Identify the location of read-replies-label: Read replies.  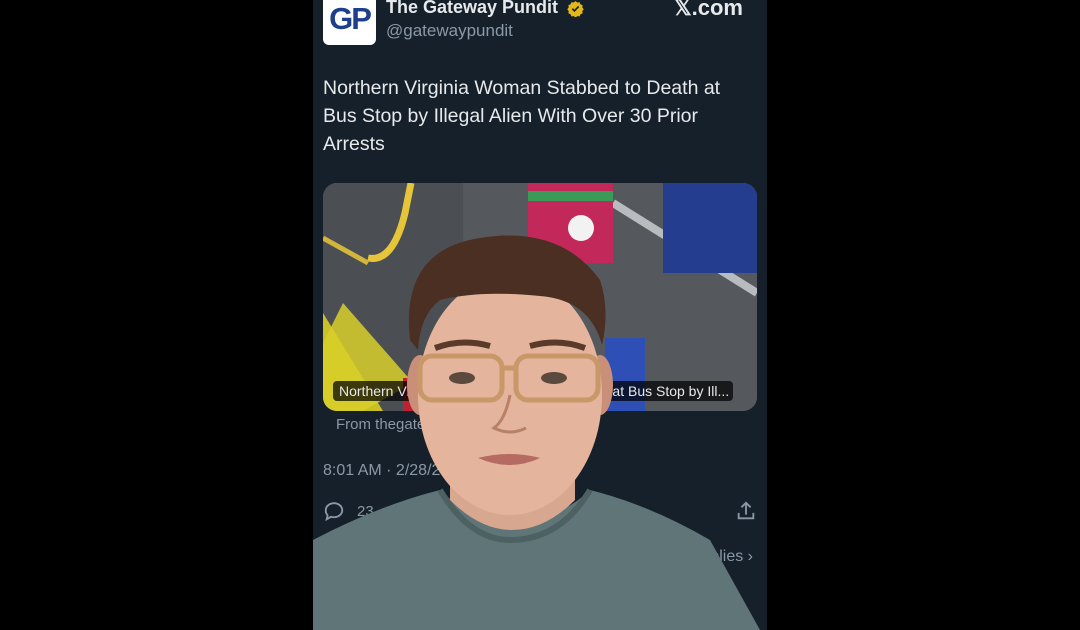
(698, 556).